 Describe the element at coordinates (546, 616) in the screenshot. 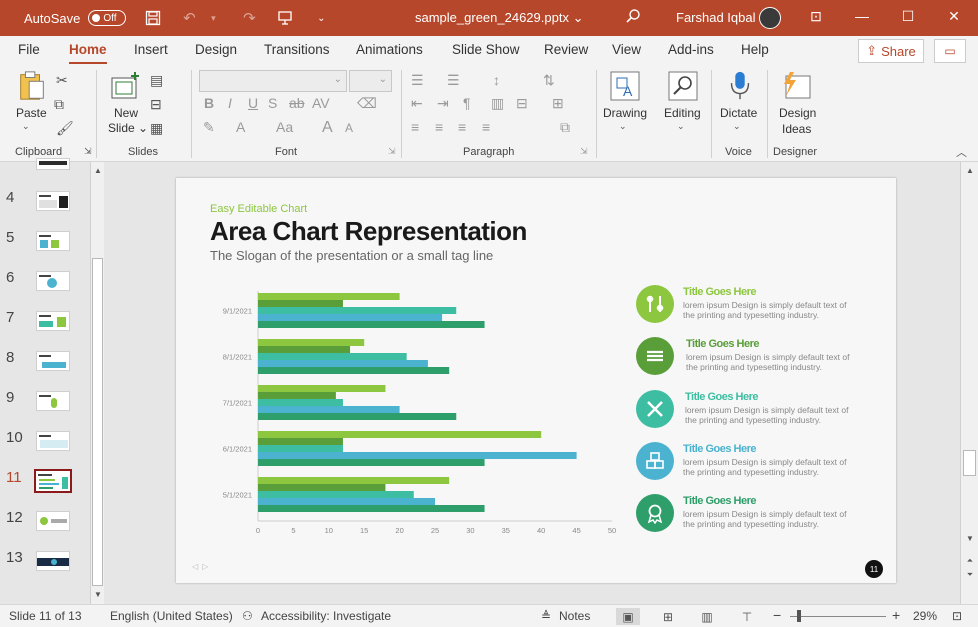

I see `notes-icon: ≜` at that location.